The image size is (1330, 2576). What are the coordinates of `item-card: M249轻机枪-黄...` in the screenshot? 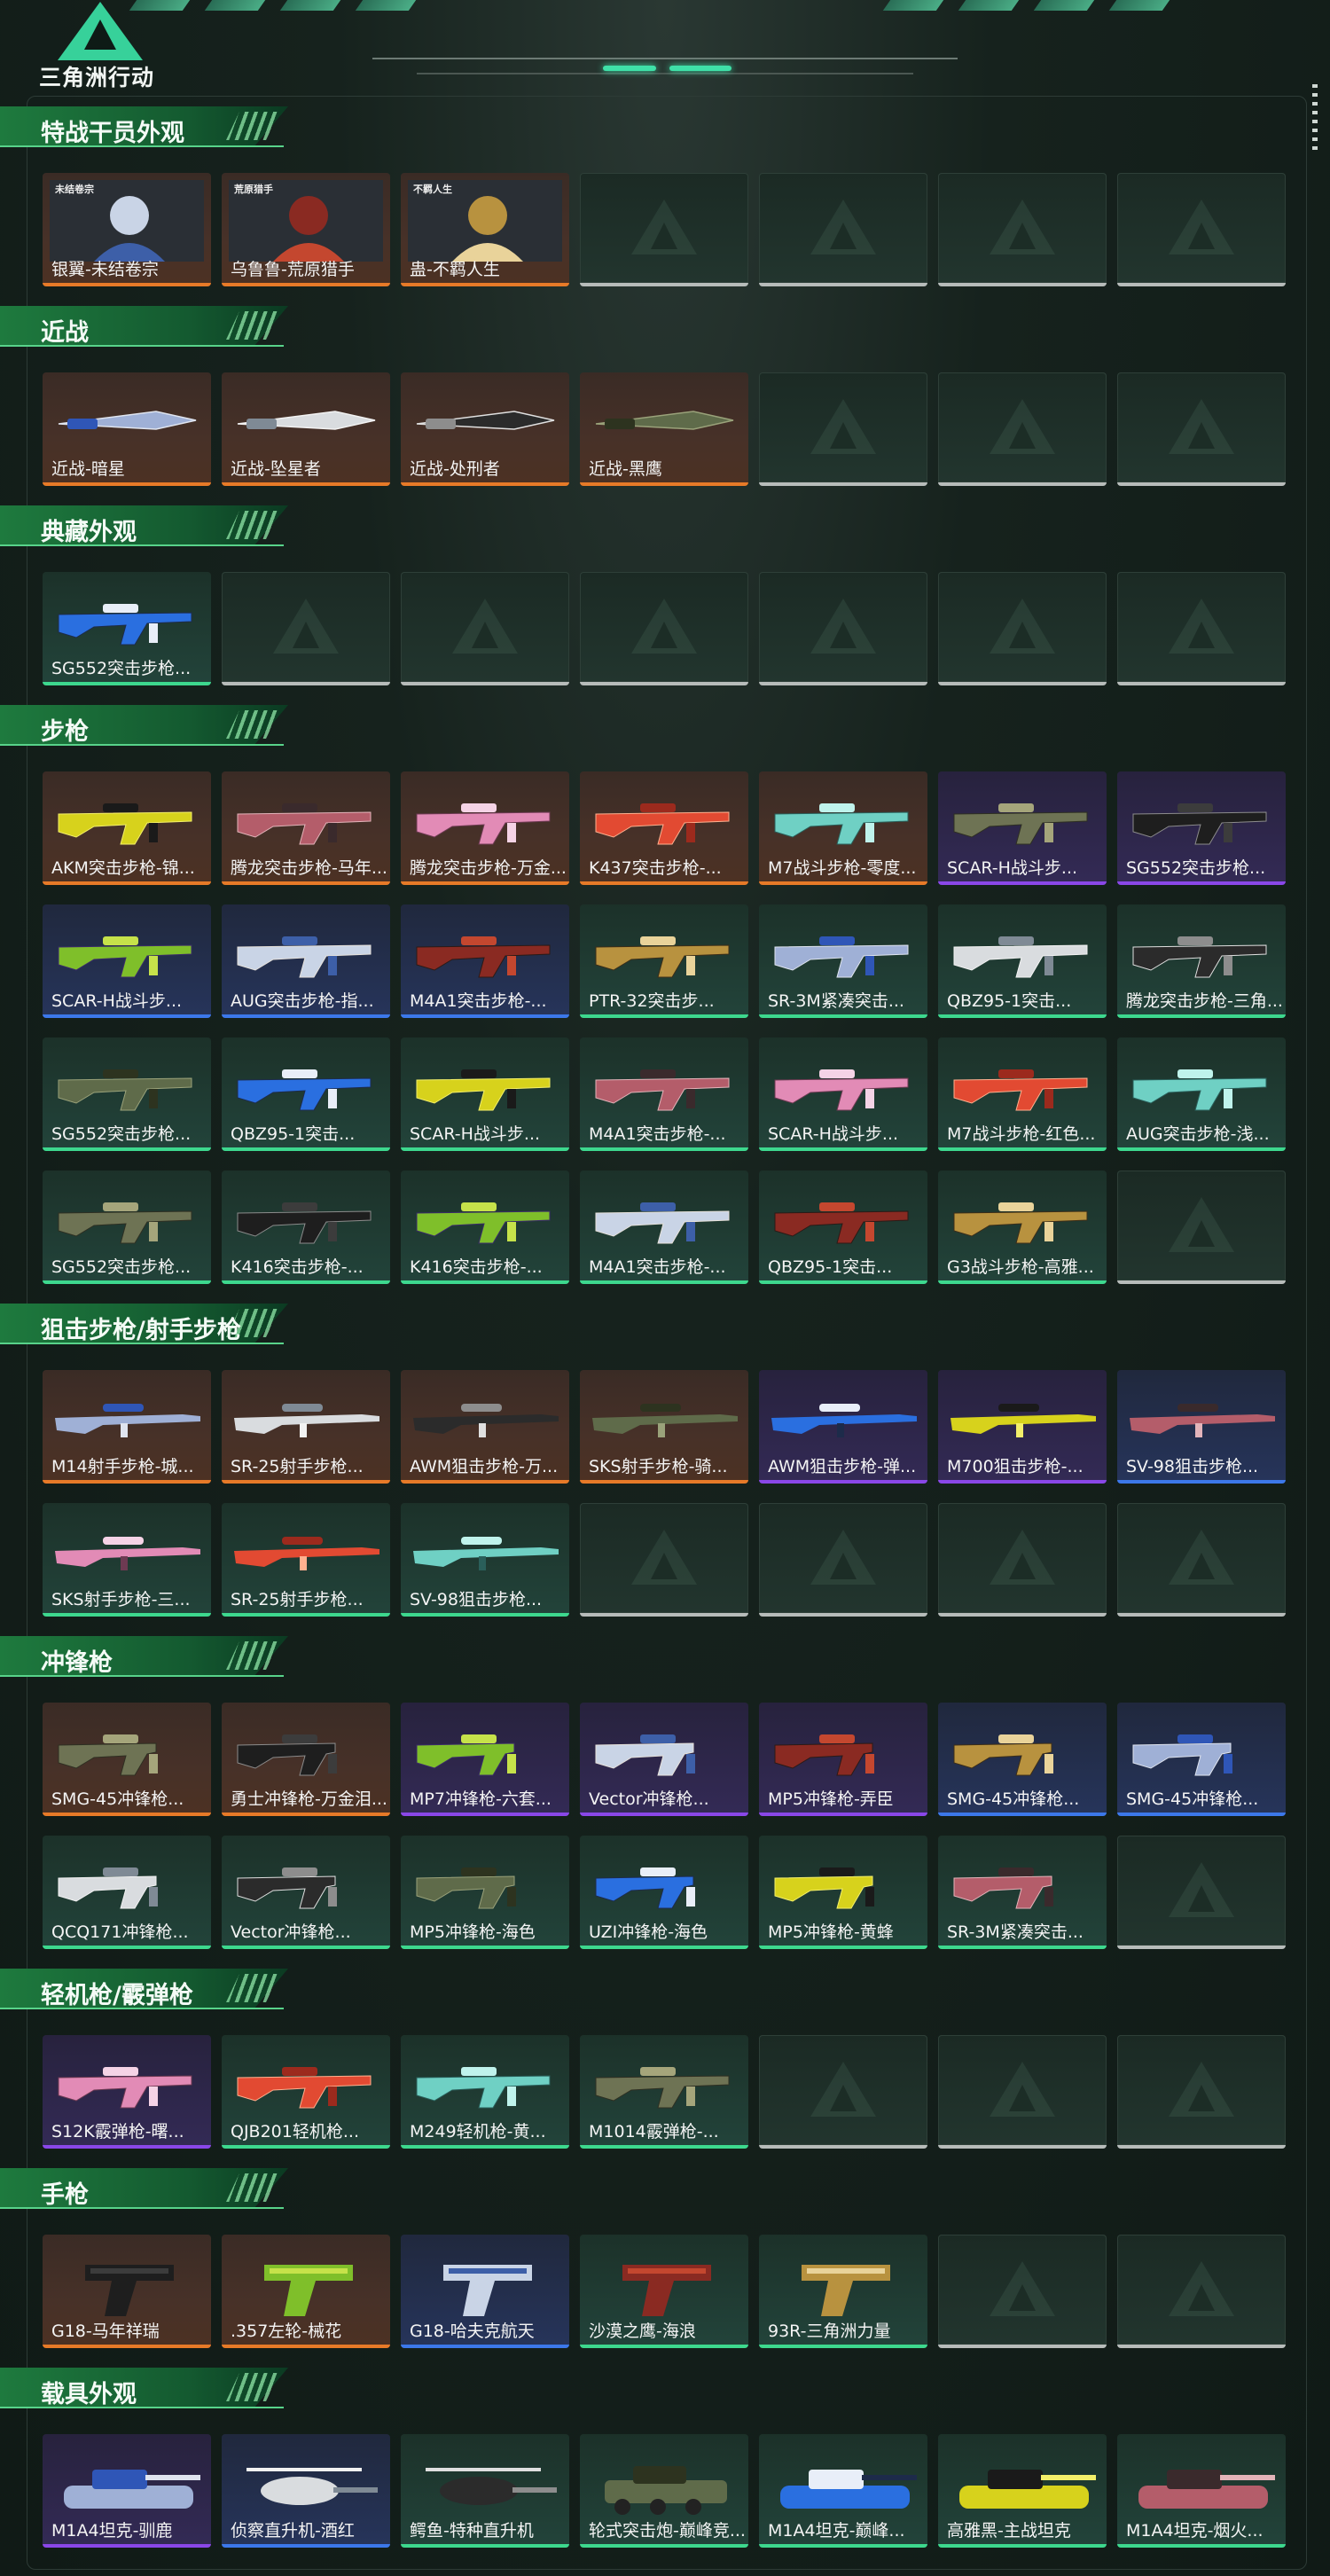 It's located at (485, 2092).